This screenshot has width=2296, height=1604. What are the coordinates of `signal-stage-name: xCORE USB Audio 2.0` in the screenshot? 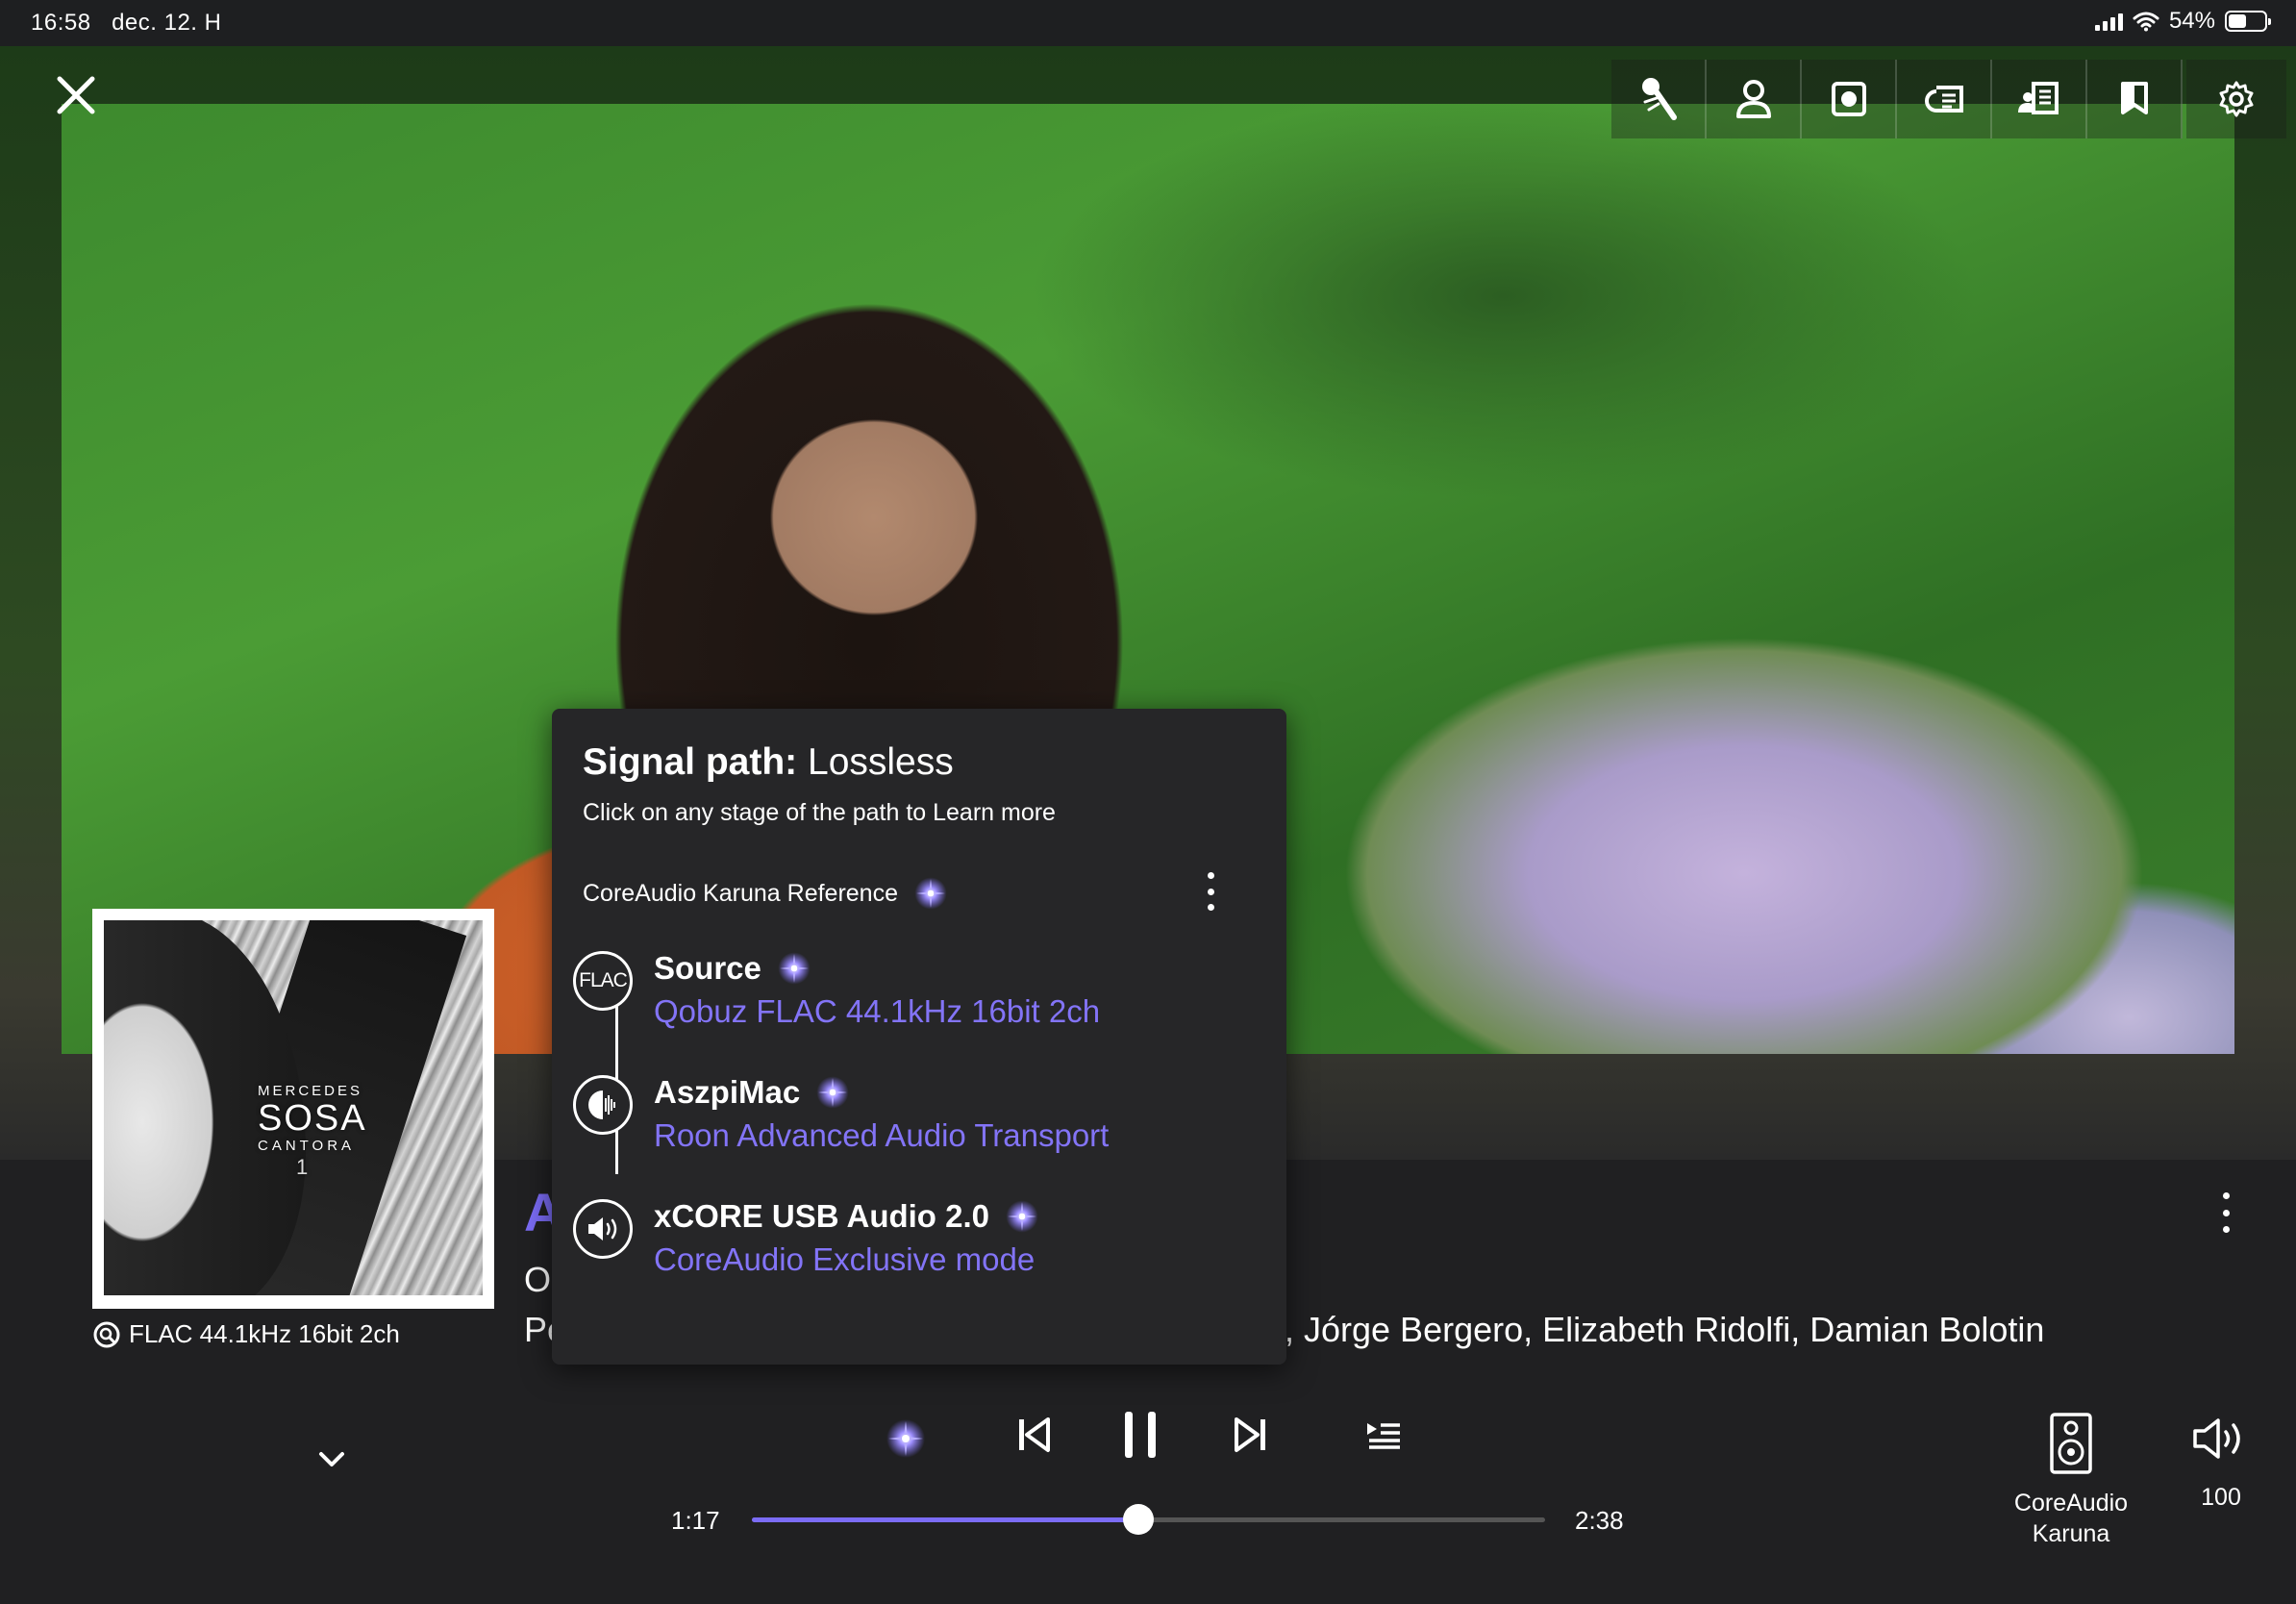 It's located at (847, 1216).